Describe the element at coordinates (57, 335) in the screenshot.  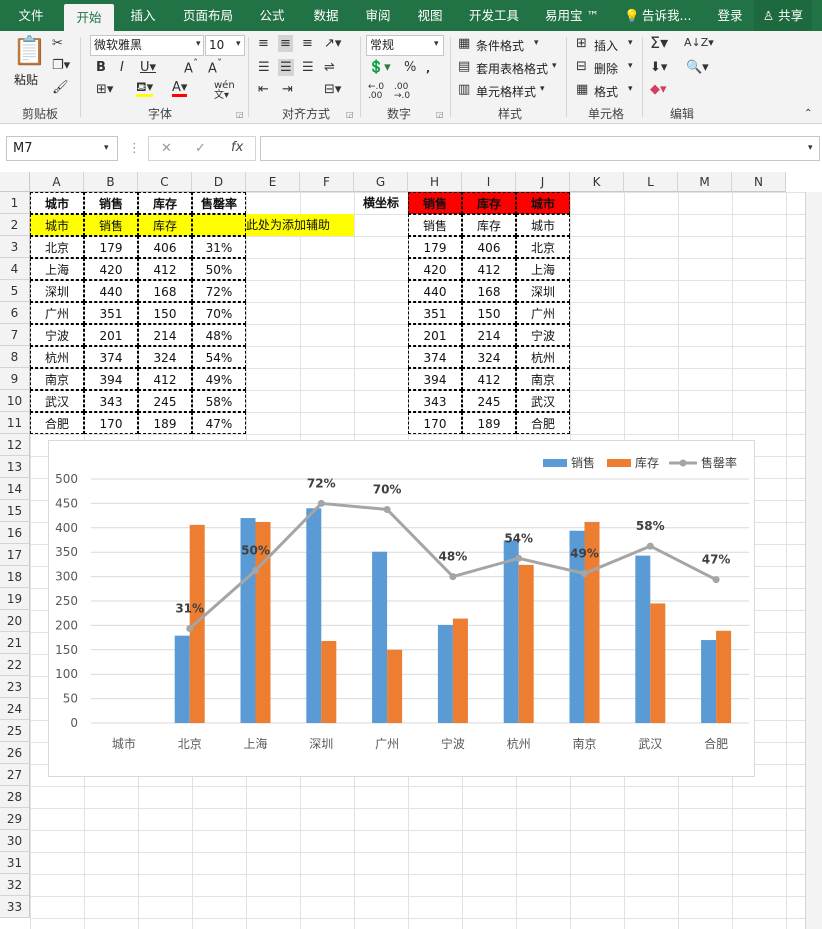
I see `table-cell: 宁波` at that location.